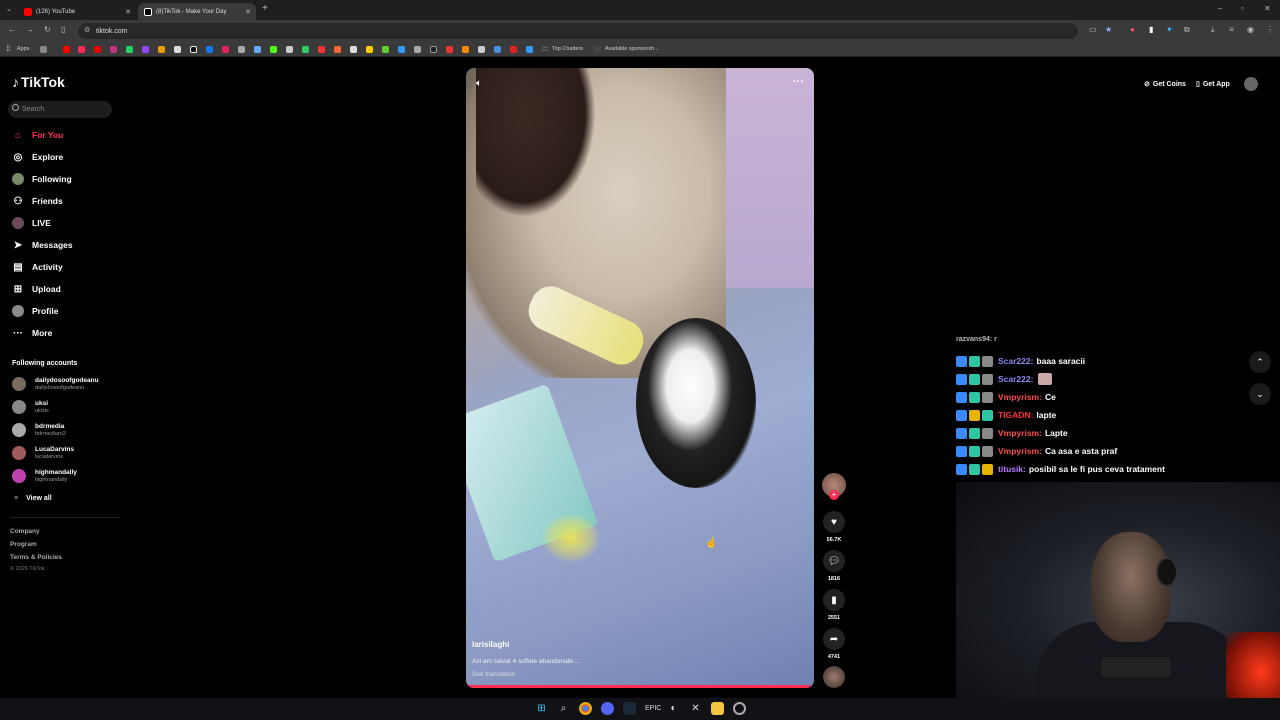 The width and height of the screenshot is (1280, 720). I want to click on chat-scroll-up-icon: ⌃, so click(1260, 362).